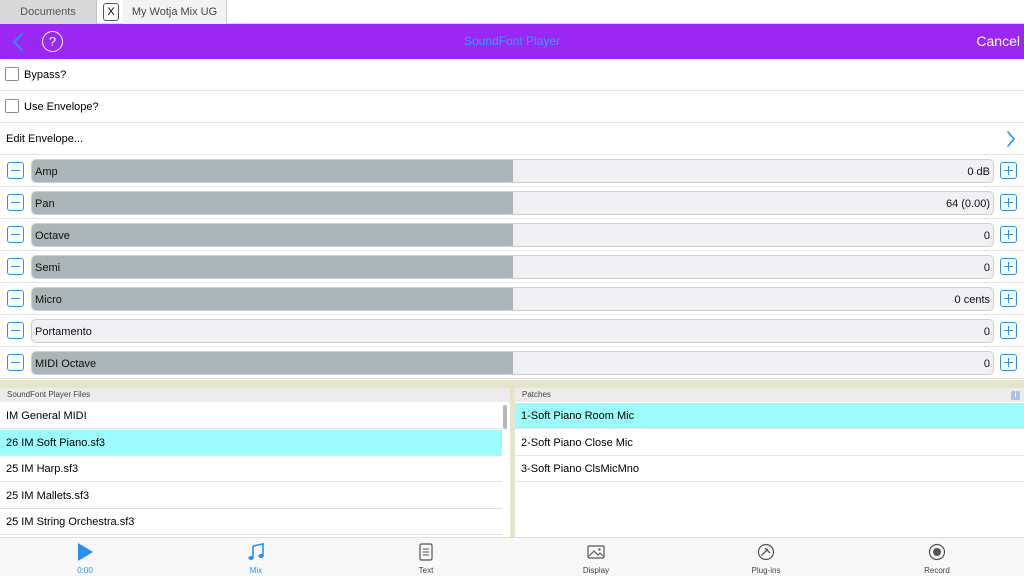 The height and width of the screenshot is (576, 1024). What do you see at coordinates (986, 236) in the screenshot?
I see `octave-value: 0` at bounding box center [986, 236].